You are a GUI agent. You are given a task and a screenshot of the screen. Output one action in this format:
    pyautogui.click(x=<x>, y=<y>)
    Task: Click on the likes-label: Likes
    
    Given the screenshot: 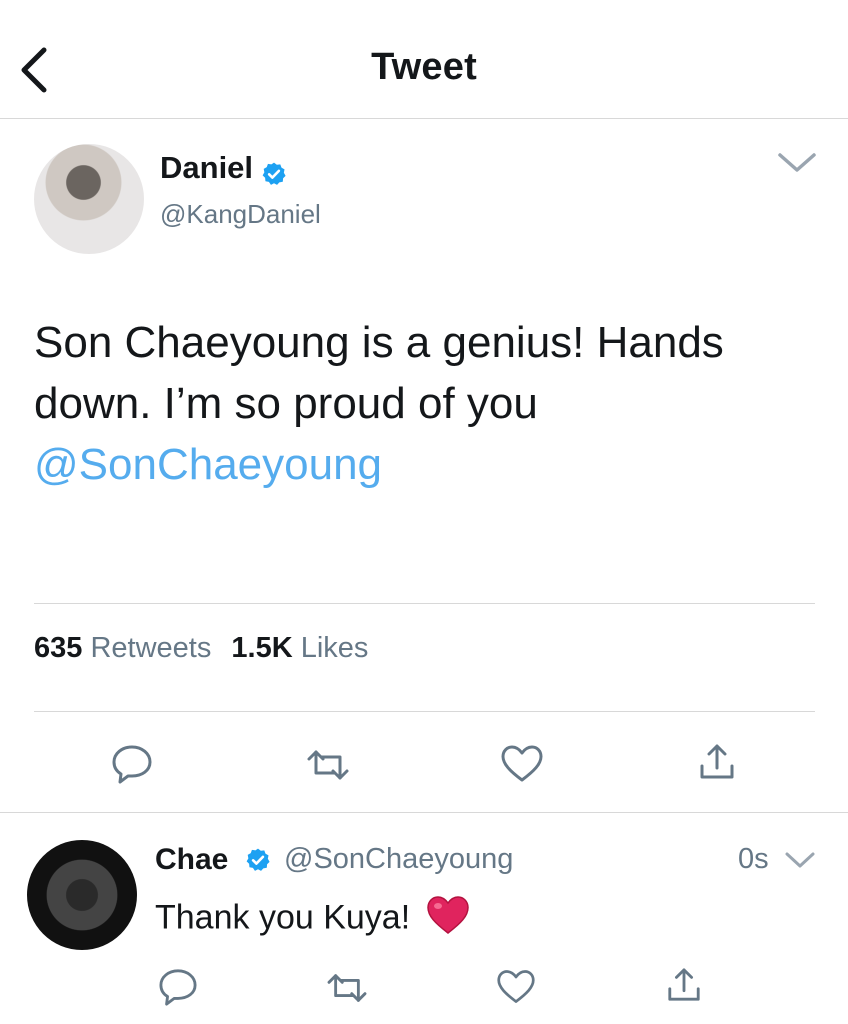 What is the action you would take?
    pyautogui.click(x=334, y=648)
    